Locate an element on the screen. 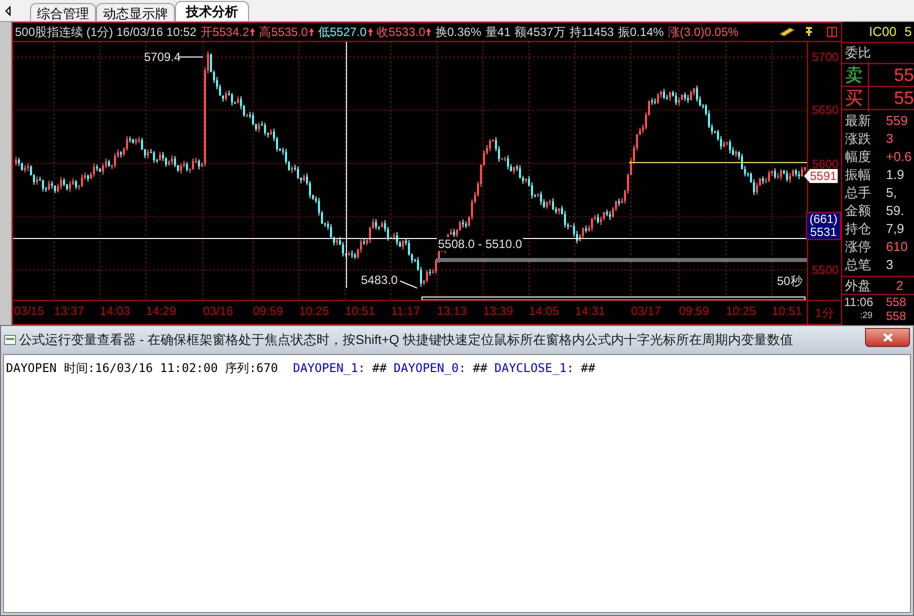 The height and width of the screenshot is (616, 914). price-axis-label: 5600 is located at coordinates (825, 163).